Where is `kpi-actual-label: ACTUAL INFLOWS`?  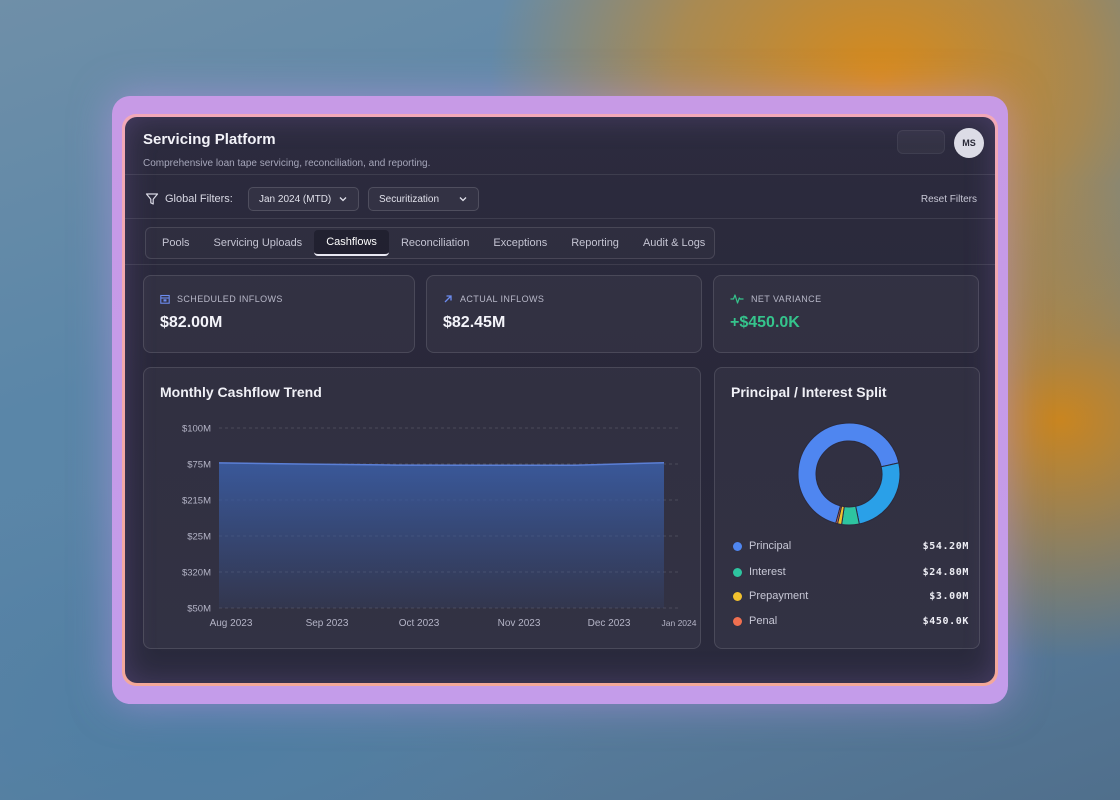
kpi-actual-label: ACTUAL INFLOWS is located at coordinates (502, 299).